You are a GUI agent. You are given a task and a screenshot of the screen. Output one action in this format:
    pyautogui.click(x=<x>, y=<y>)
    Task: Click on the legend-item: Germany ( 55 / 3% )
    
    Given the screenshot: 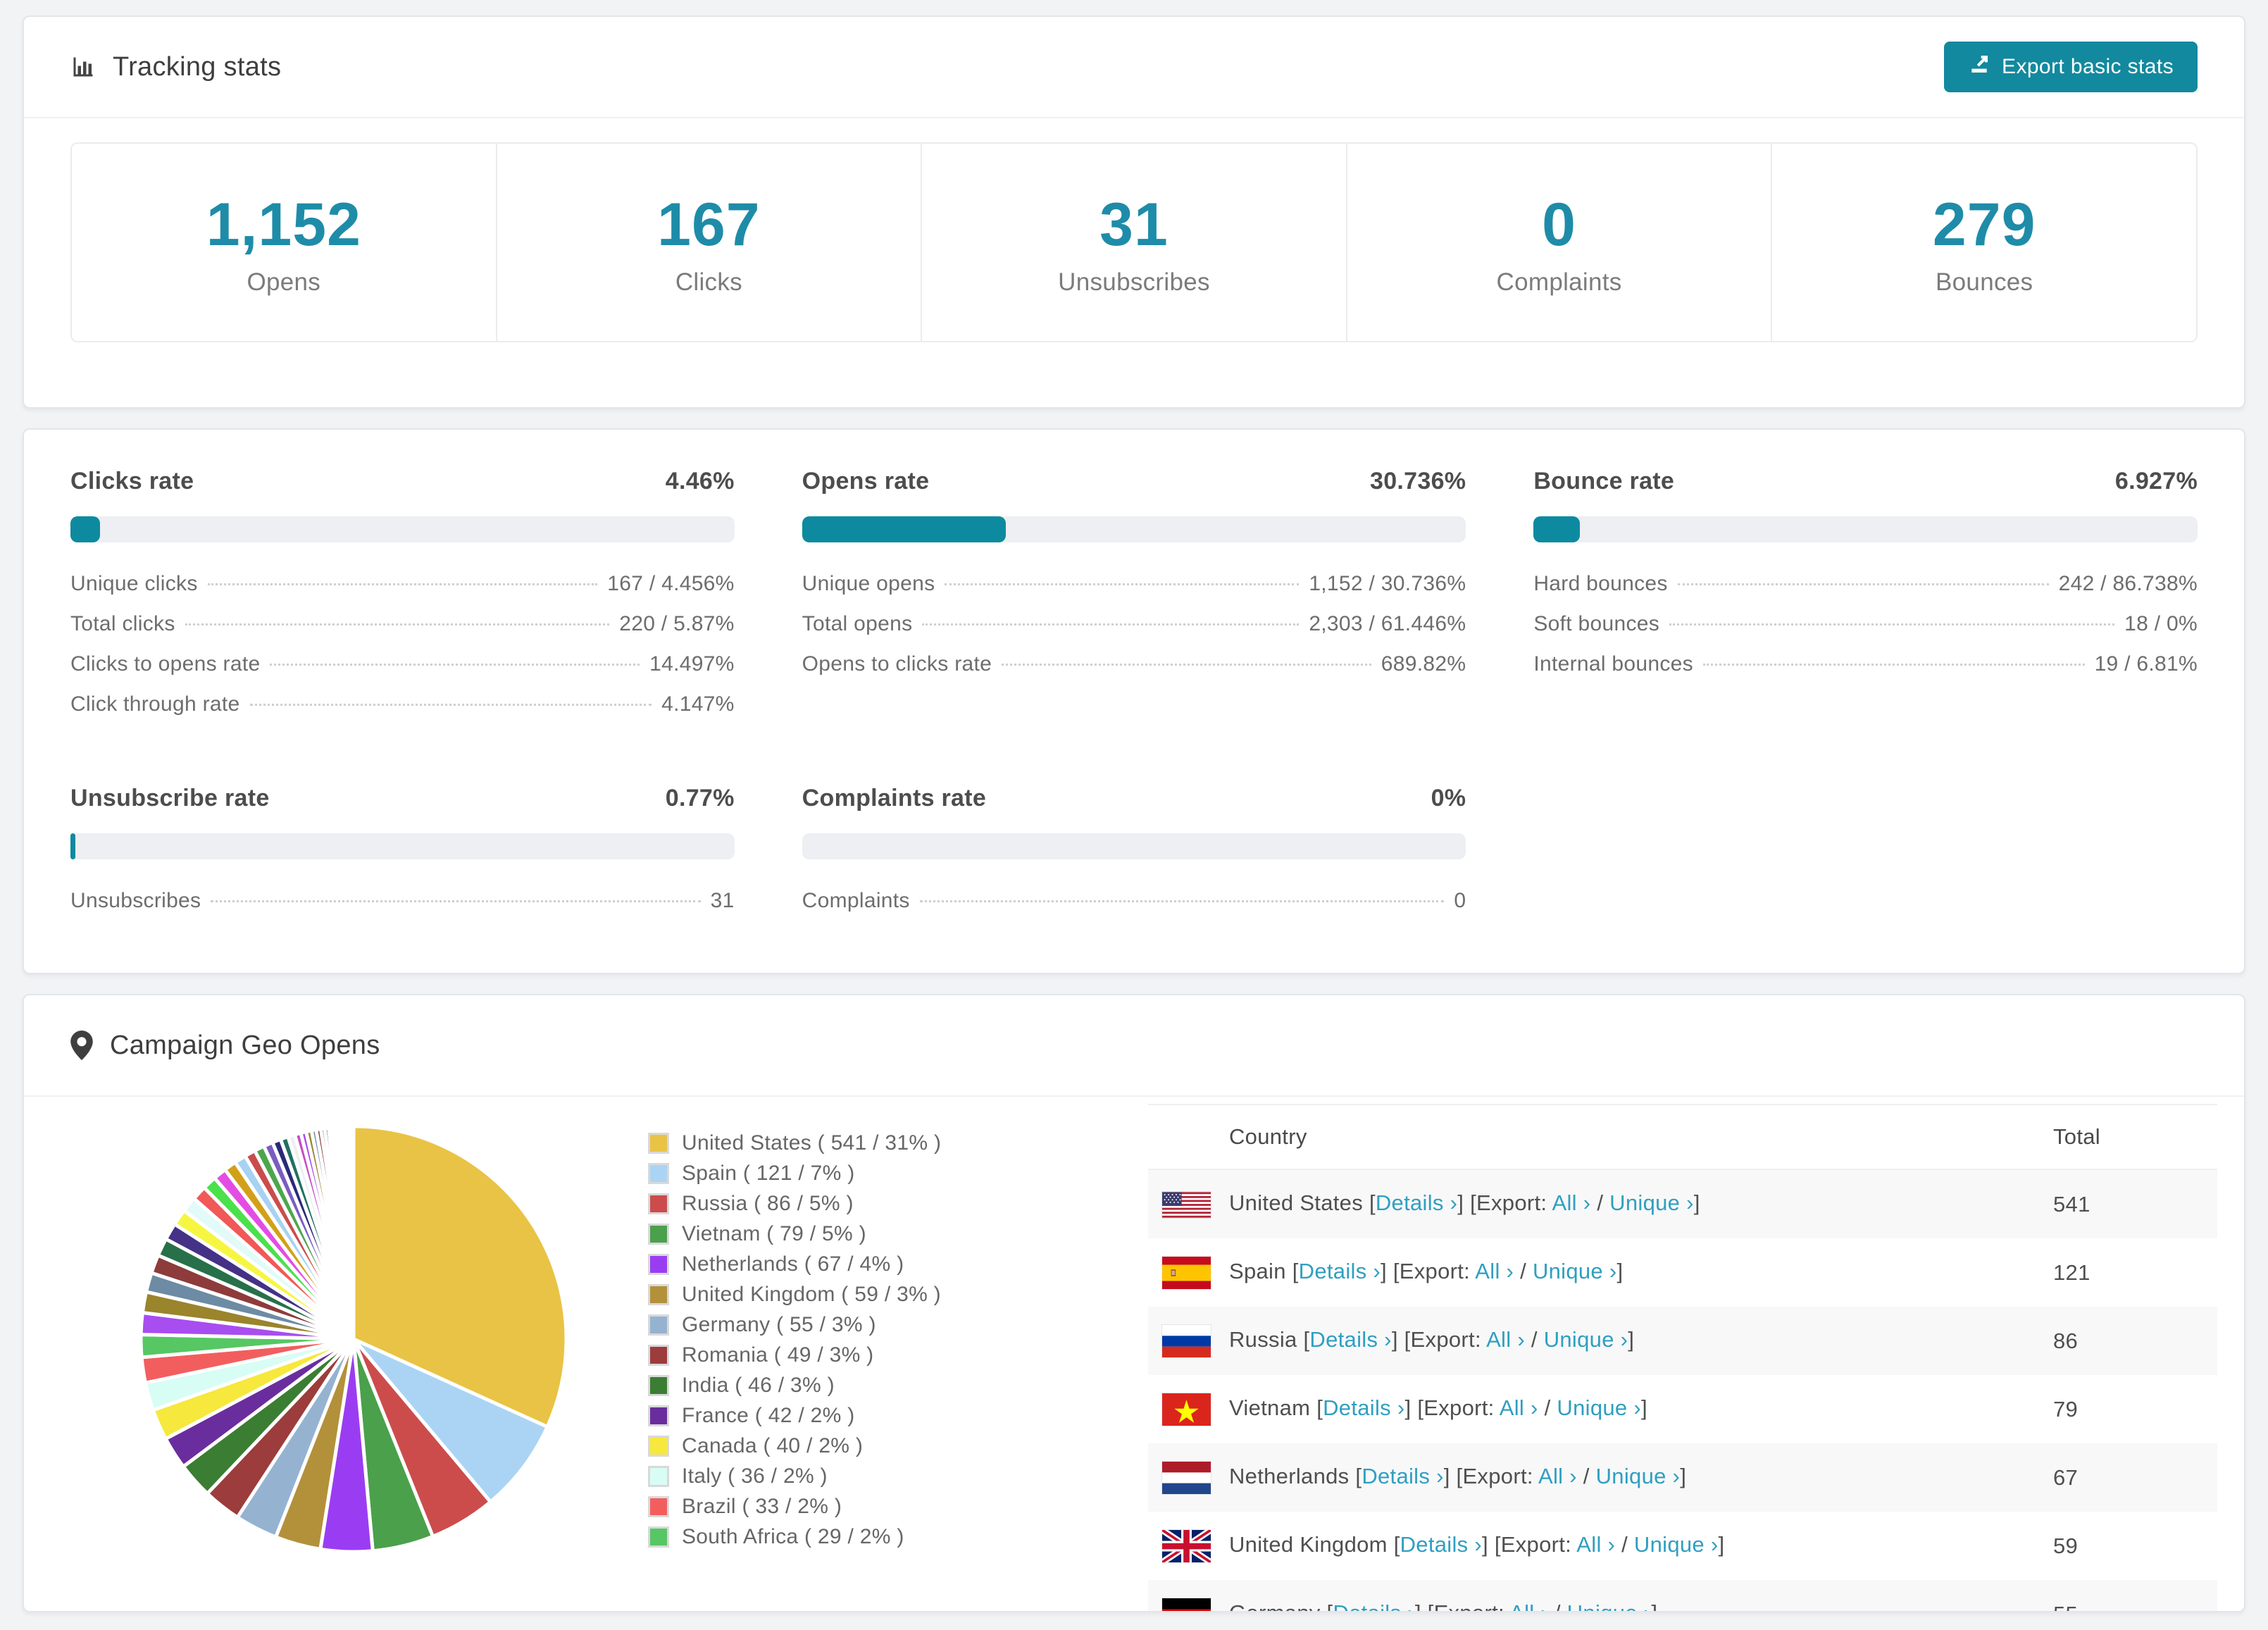 What is the action you would take?
    pyautogui.click(x=795, y=1324)
    